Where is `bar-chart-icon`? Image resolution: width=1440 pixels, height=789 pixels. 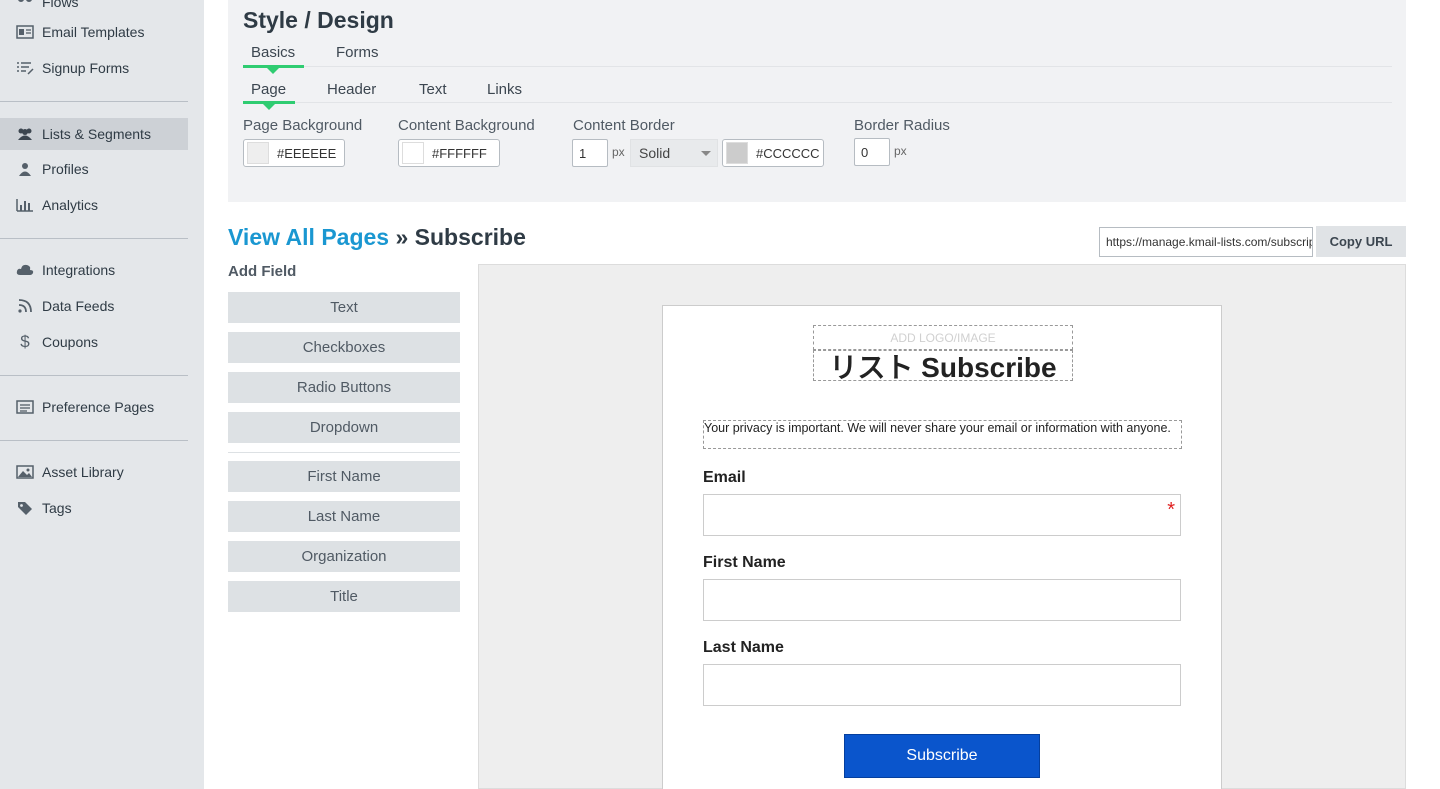
bar-chart-icon is located at coordinates (25, 205).